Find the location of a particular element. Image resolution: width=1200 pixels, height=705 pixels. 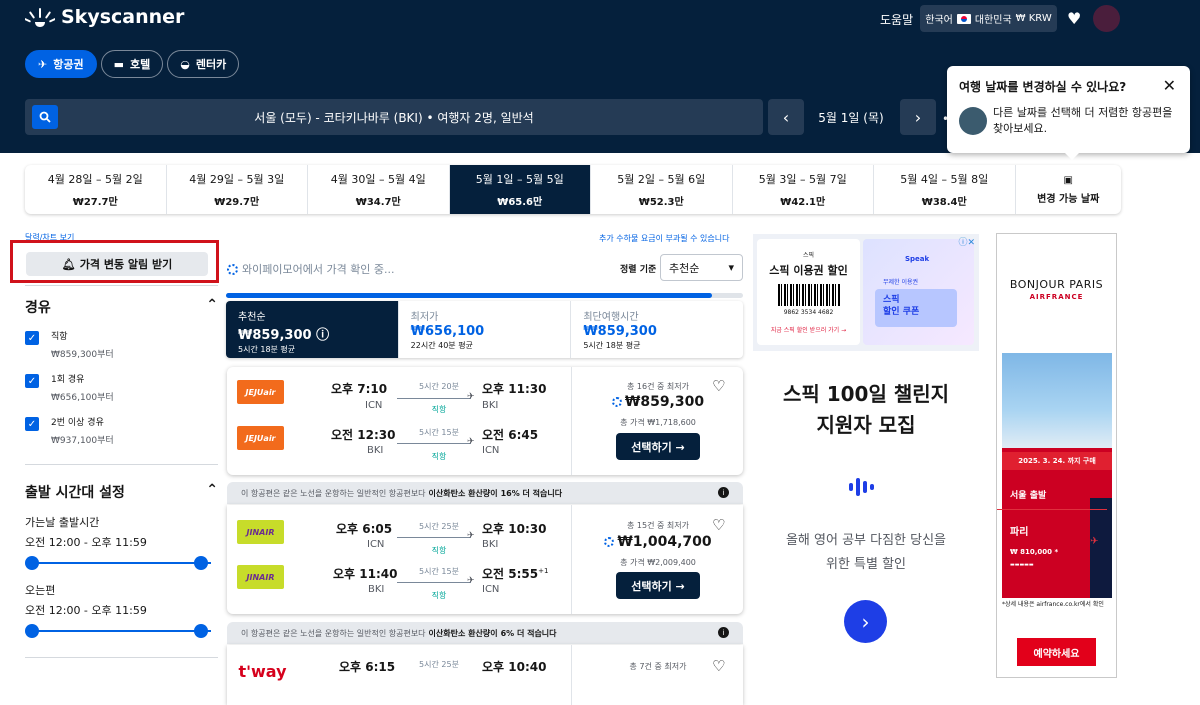

price-alert-label: 가격 변동 알림 받기 is located at coordinates (126, 264).